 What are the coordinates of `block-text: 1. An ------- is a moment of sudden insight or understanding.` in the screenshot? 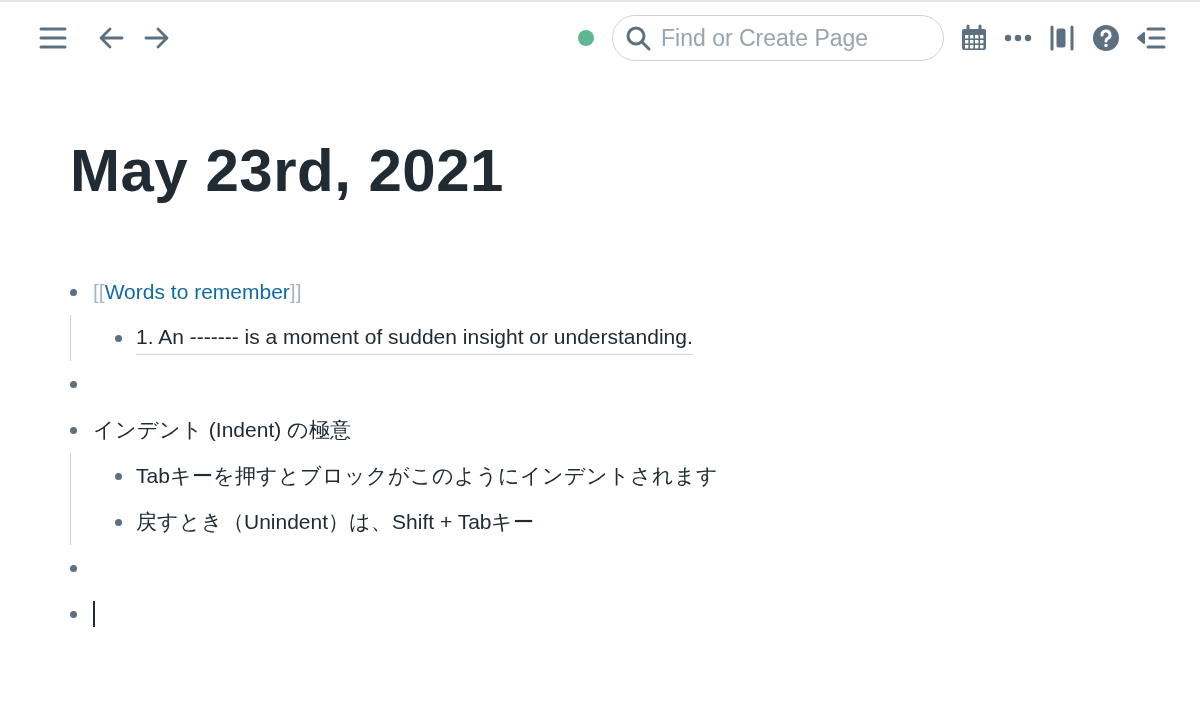 It's located at (414, 338).